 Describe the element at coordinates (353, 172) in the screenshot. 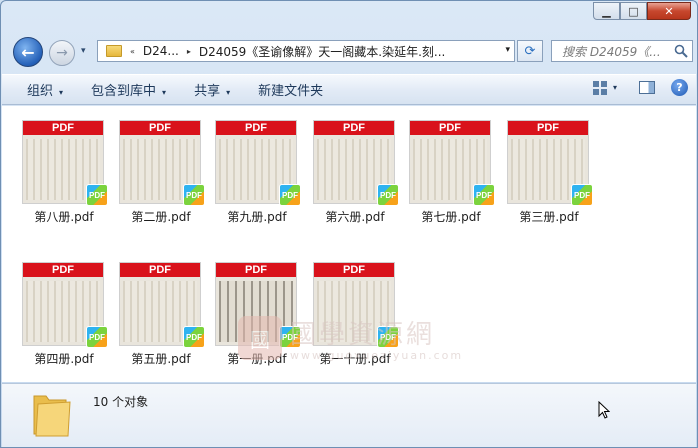

I see `file-item: PDF PDF 第六册.pdf` at that location.